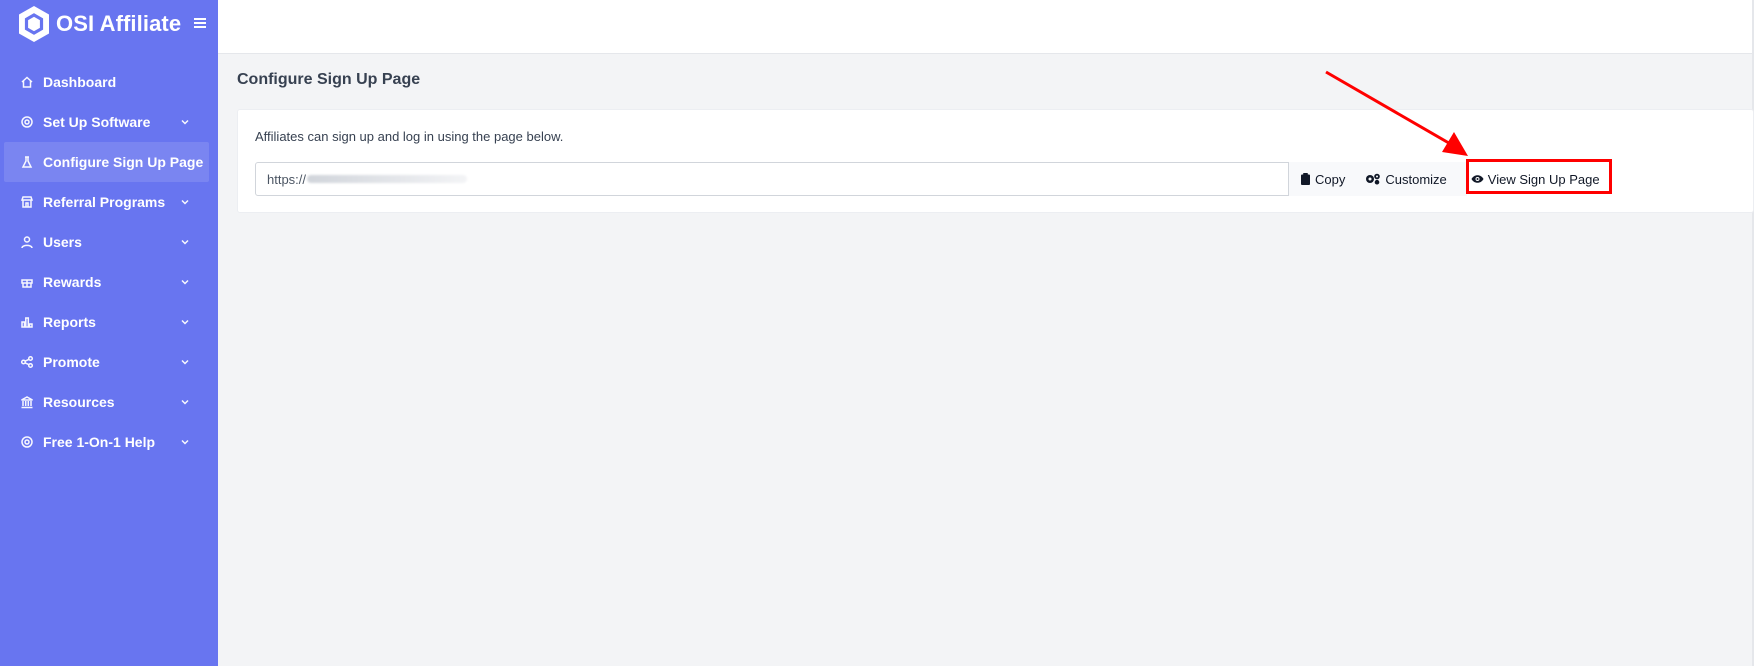 The image size is (1754, 666). Describe the element at coordinates (109, 362) in the screenshot. I see `sidebar-item-promote: Promote` at that location.